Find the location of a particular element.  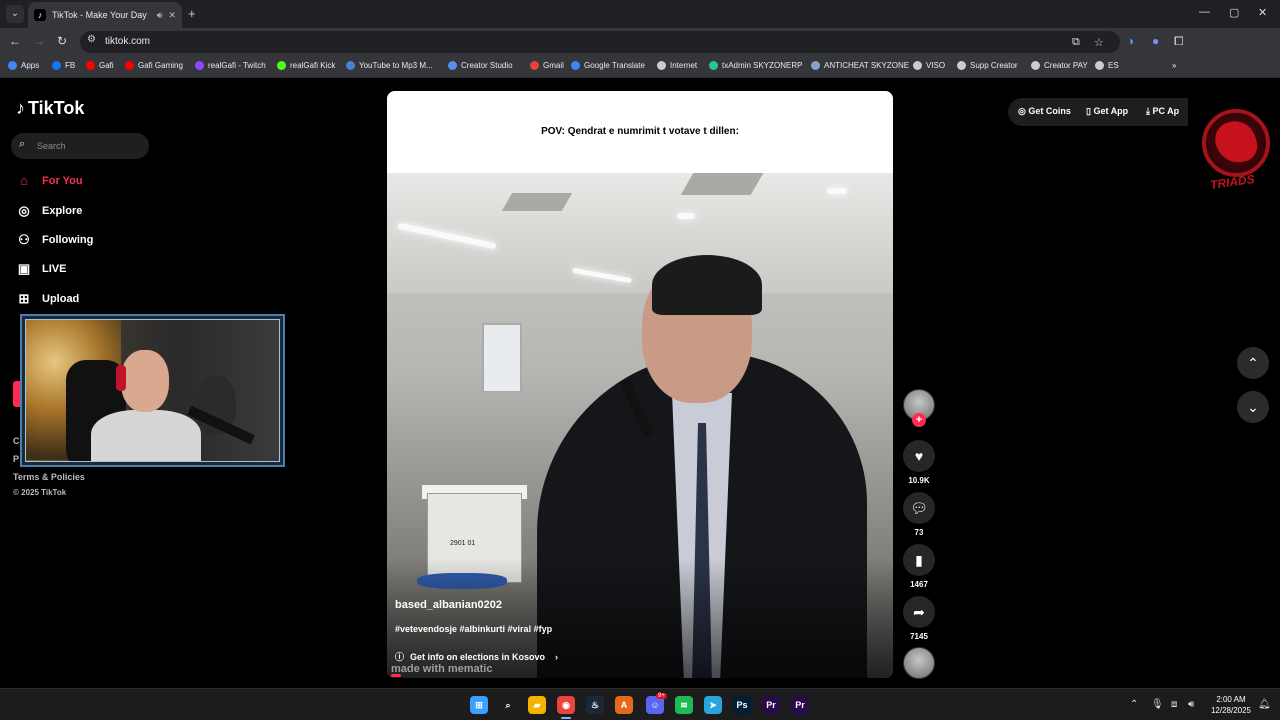

system-clock: 2:00 AM 12/28/2025 is located at coordinates (1231, 705).